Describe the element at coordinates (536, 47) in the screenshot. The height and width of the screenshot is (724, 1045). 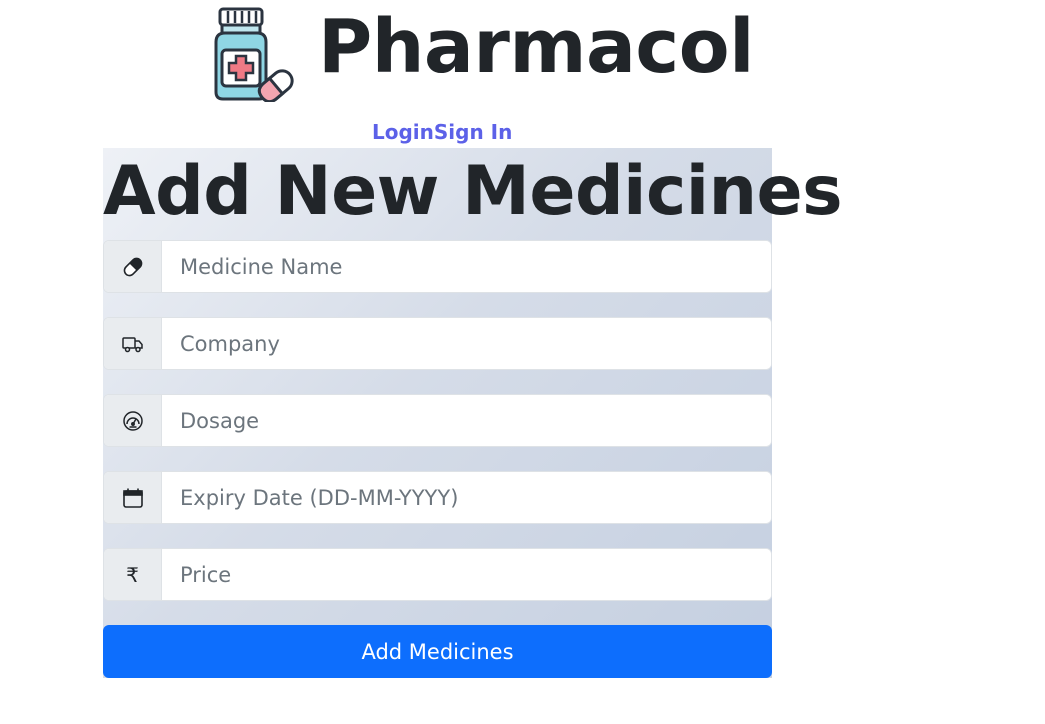
I see `brand-name: Pharmacol` at that location.